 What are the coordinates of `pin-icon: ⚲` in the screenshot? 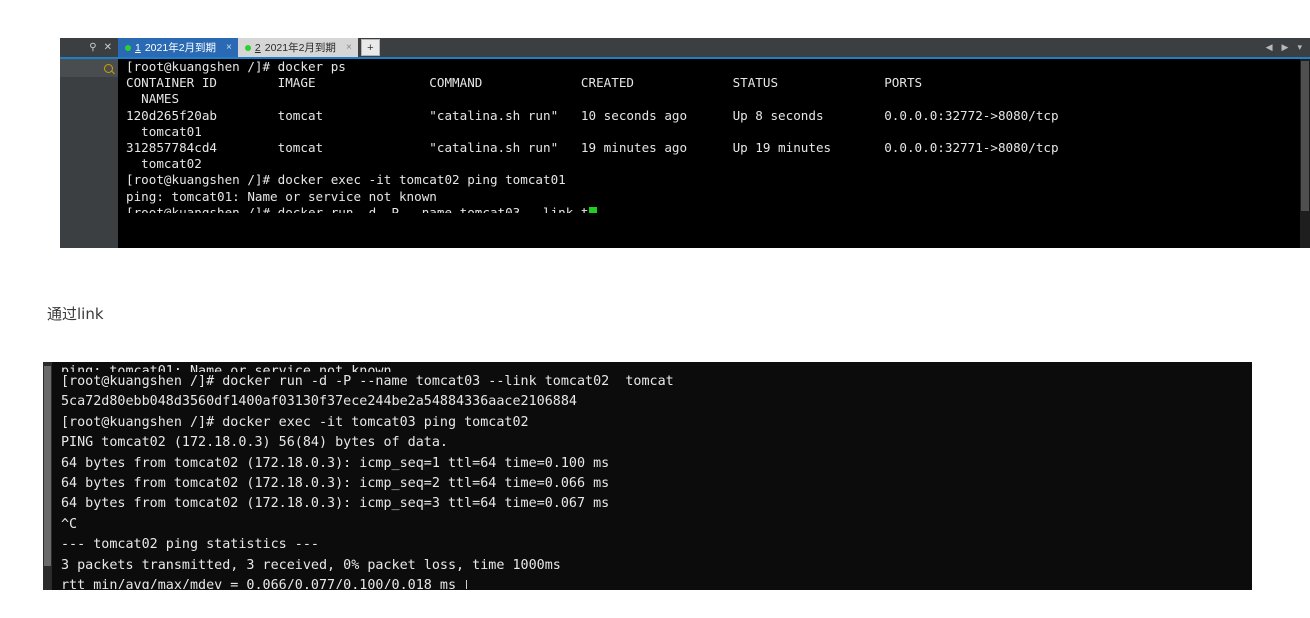 It's located at (92, 47).